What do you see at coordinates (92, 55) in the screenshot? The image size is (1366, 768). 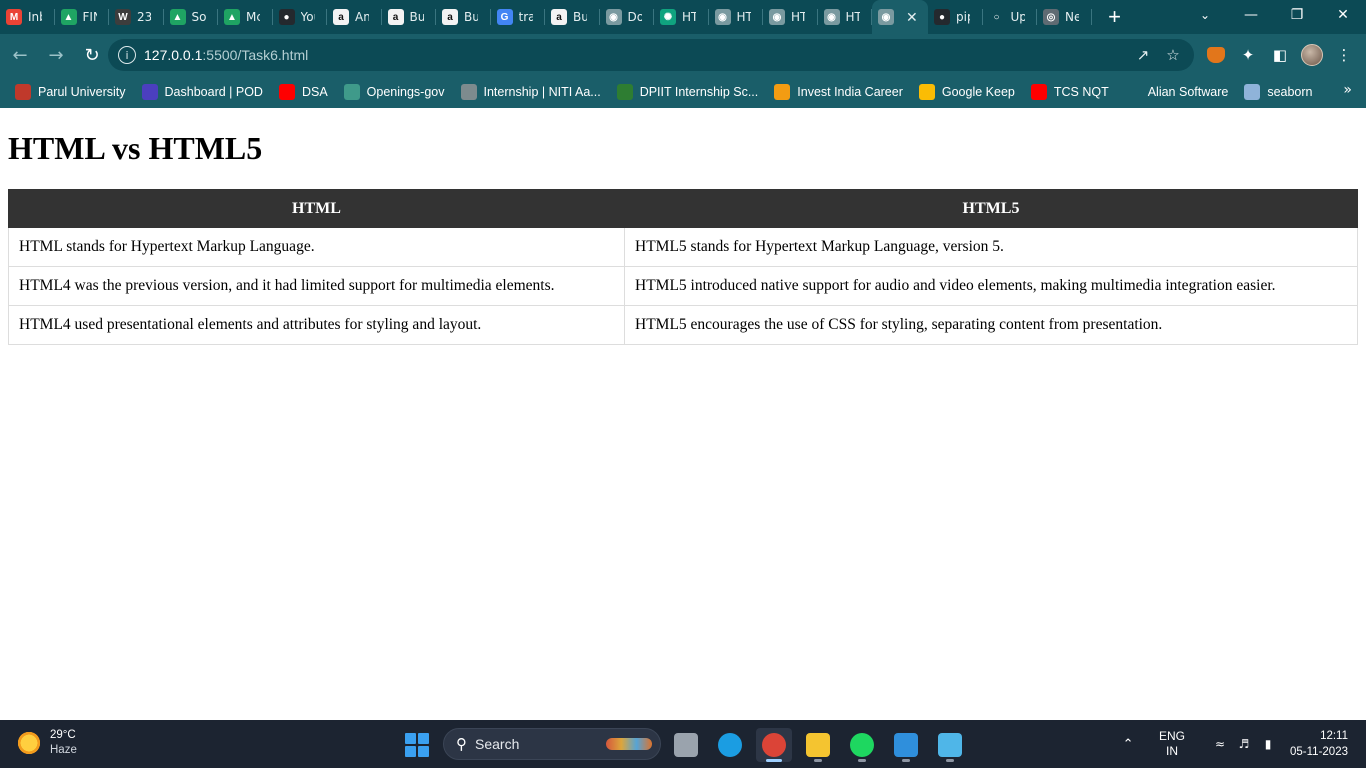 I see `reload-button: ↻` at bounding box center [92, 55].